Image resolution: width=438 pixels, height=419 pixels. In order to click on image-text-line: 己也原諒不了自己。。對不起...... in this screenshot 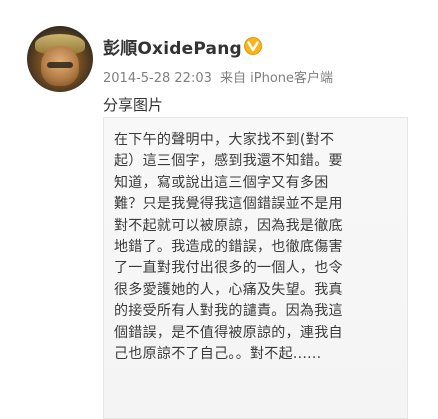, I will do `click(218, 354)`.